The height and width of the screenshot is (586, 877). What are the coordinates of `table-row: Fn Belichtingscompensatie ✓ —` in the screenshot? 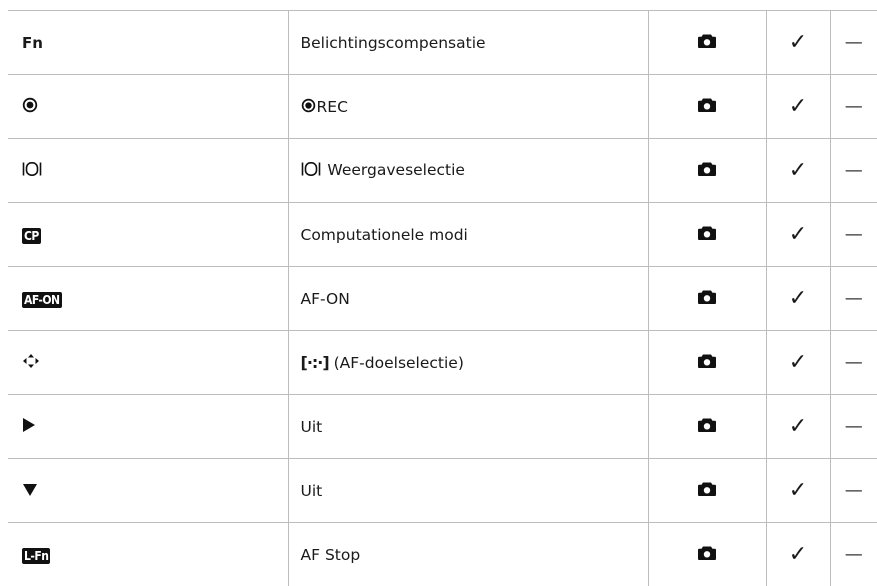 It's located at (442, 43).